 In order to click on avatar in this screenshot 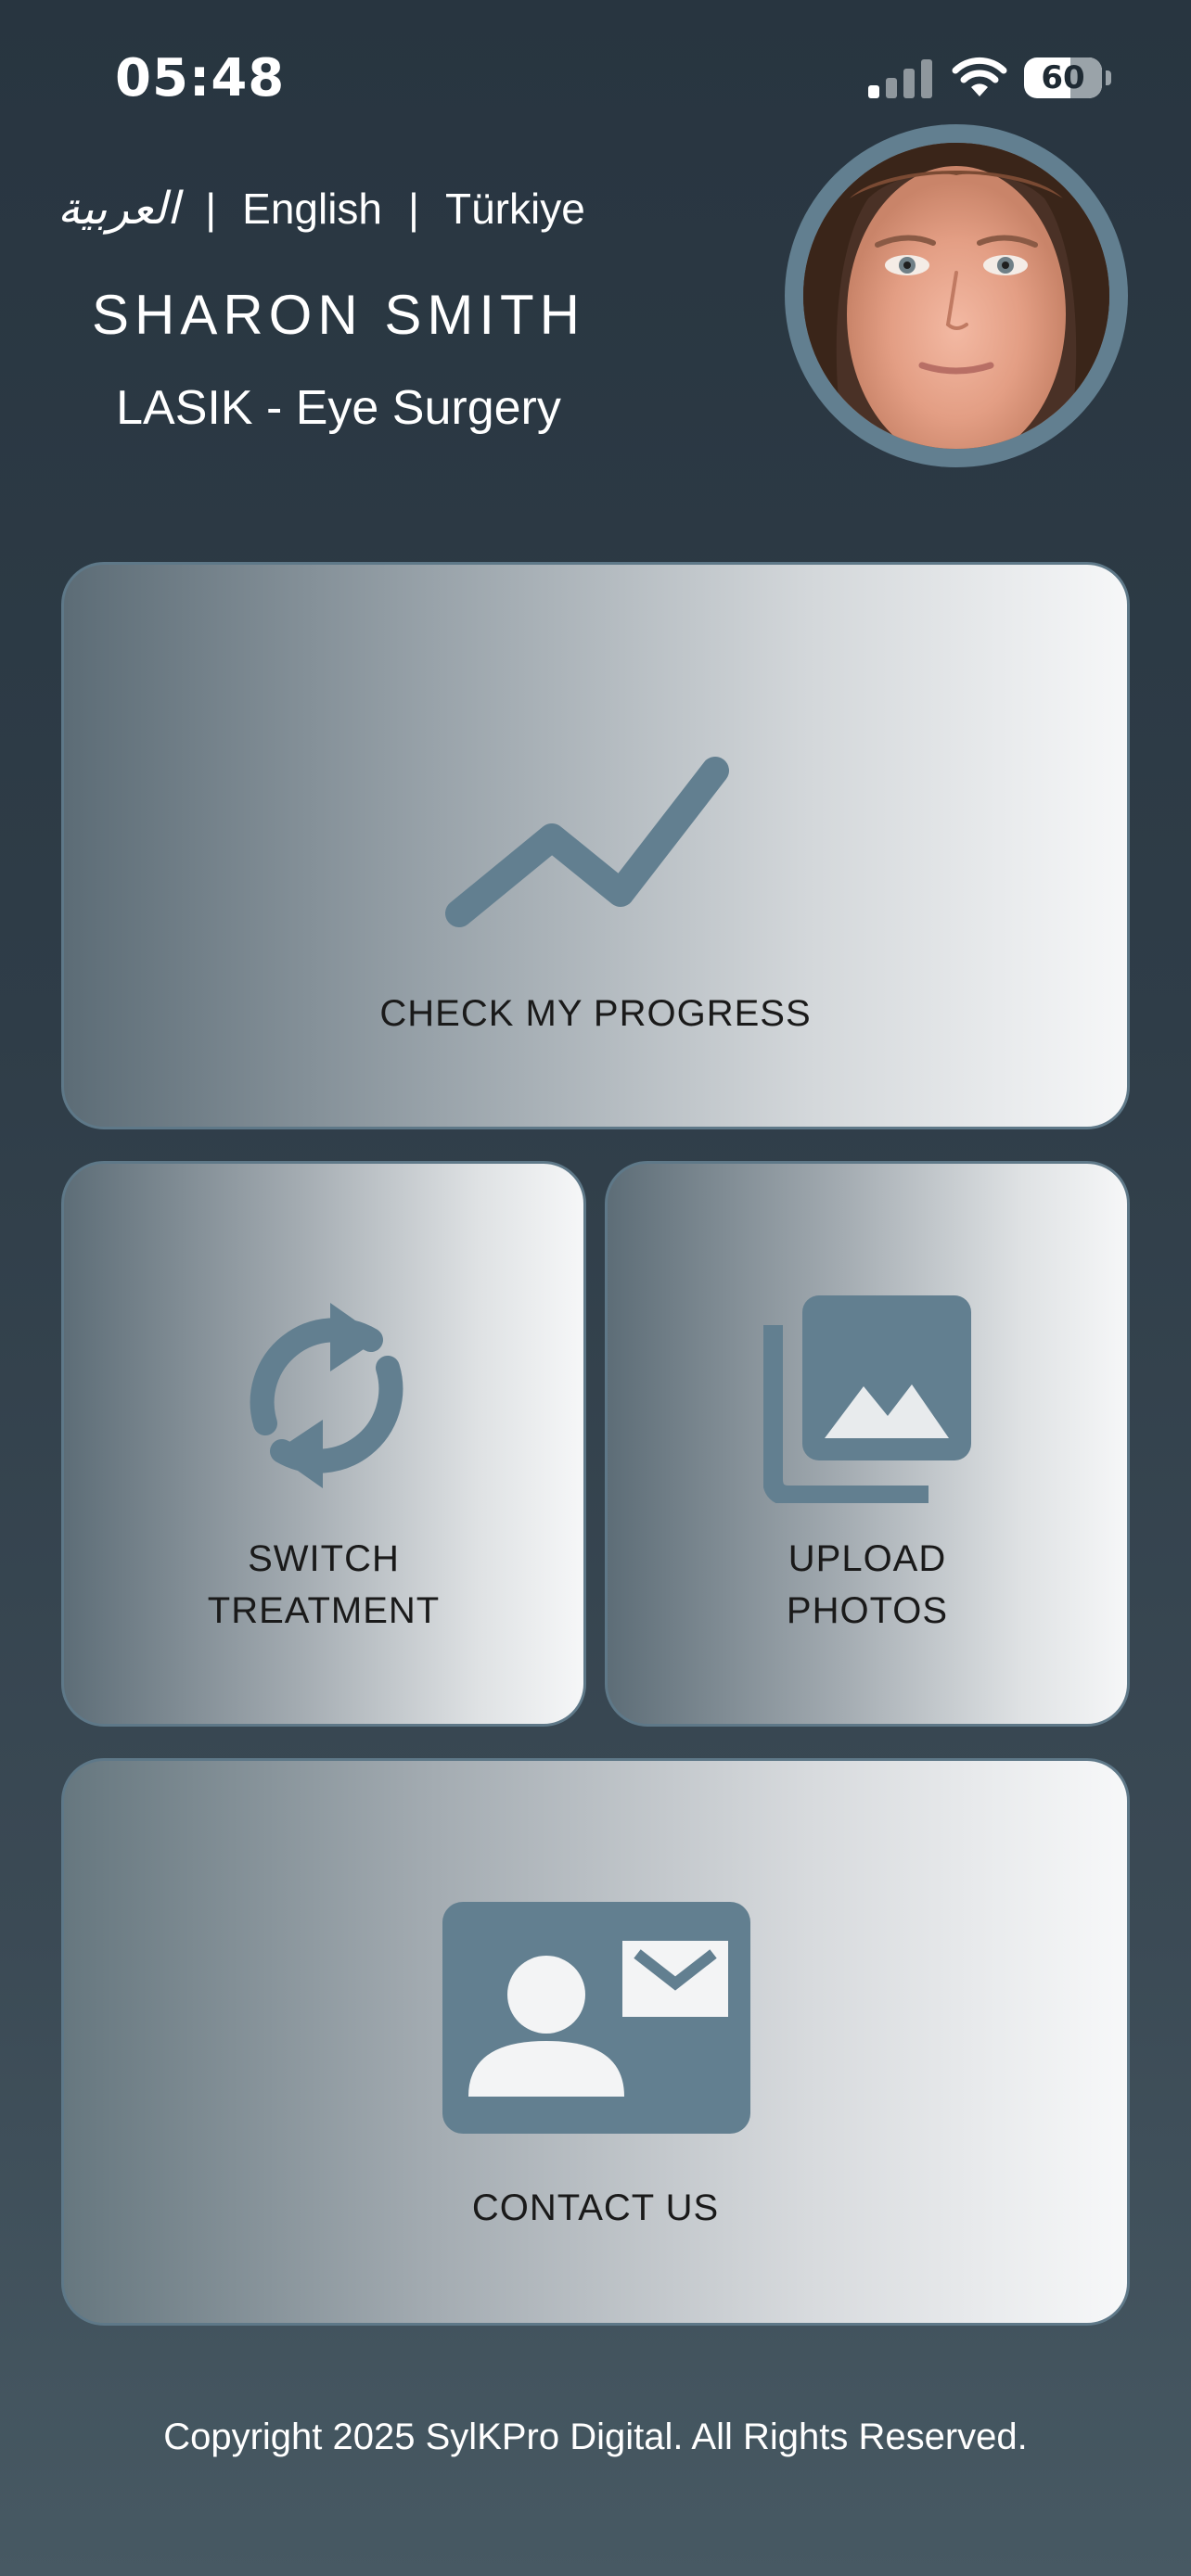, I will do `click(956, 296)`.